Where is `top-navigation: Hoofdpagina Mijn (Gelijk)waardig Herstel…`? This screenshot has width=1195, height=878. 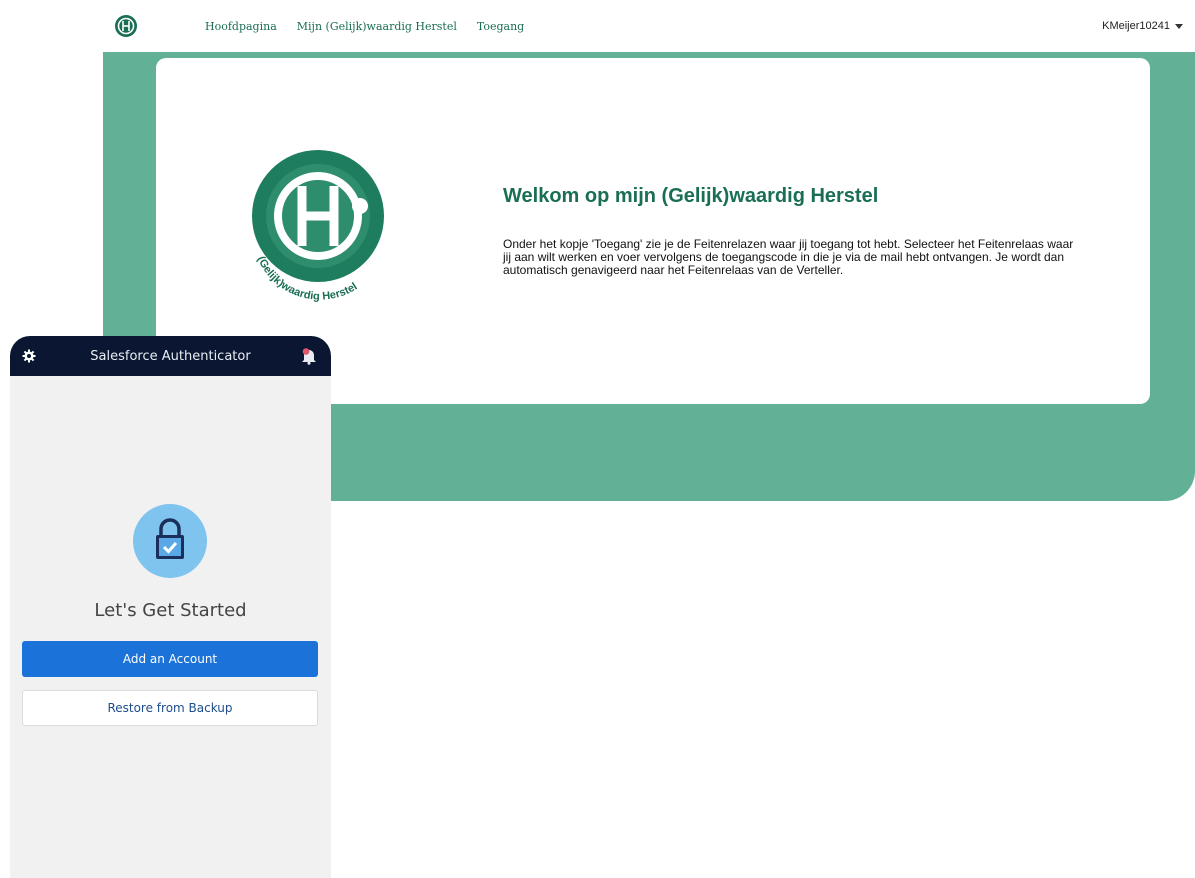 top-navigation: Hoofdpagina Mijn (Gelijk)waardig Herstel… is located at coordinates (597, 26).